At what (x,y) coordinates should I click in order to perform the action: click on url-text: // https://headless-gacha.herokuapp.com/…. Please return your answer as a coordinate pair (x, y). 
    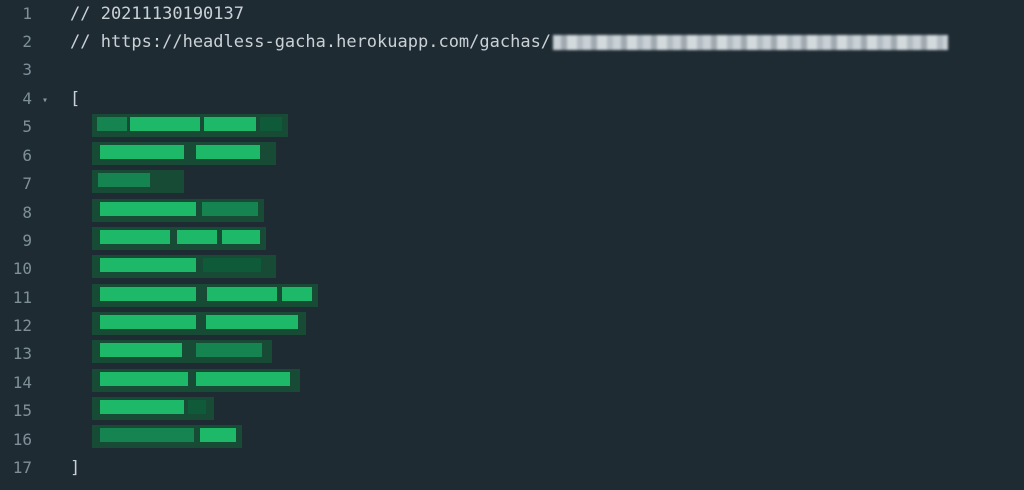
    Looking at the image, I should click on (311, 42).